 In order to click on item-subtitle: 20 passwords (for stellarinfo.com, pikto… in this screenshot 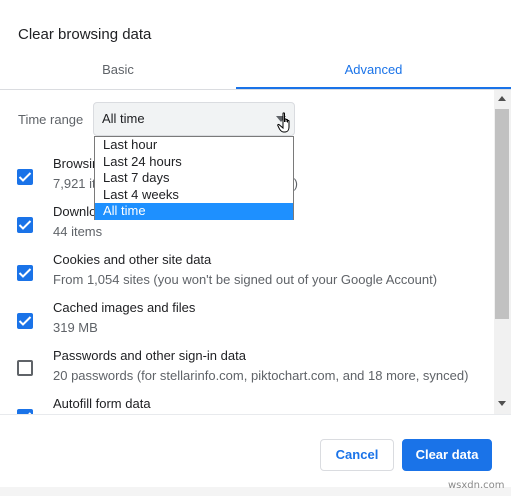, I will do `click(261, 375)`.